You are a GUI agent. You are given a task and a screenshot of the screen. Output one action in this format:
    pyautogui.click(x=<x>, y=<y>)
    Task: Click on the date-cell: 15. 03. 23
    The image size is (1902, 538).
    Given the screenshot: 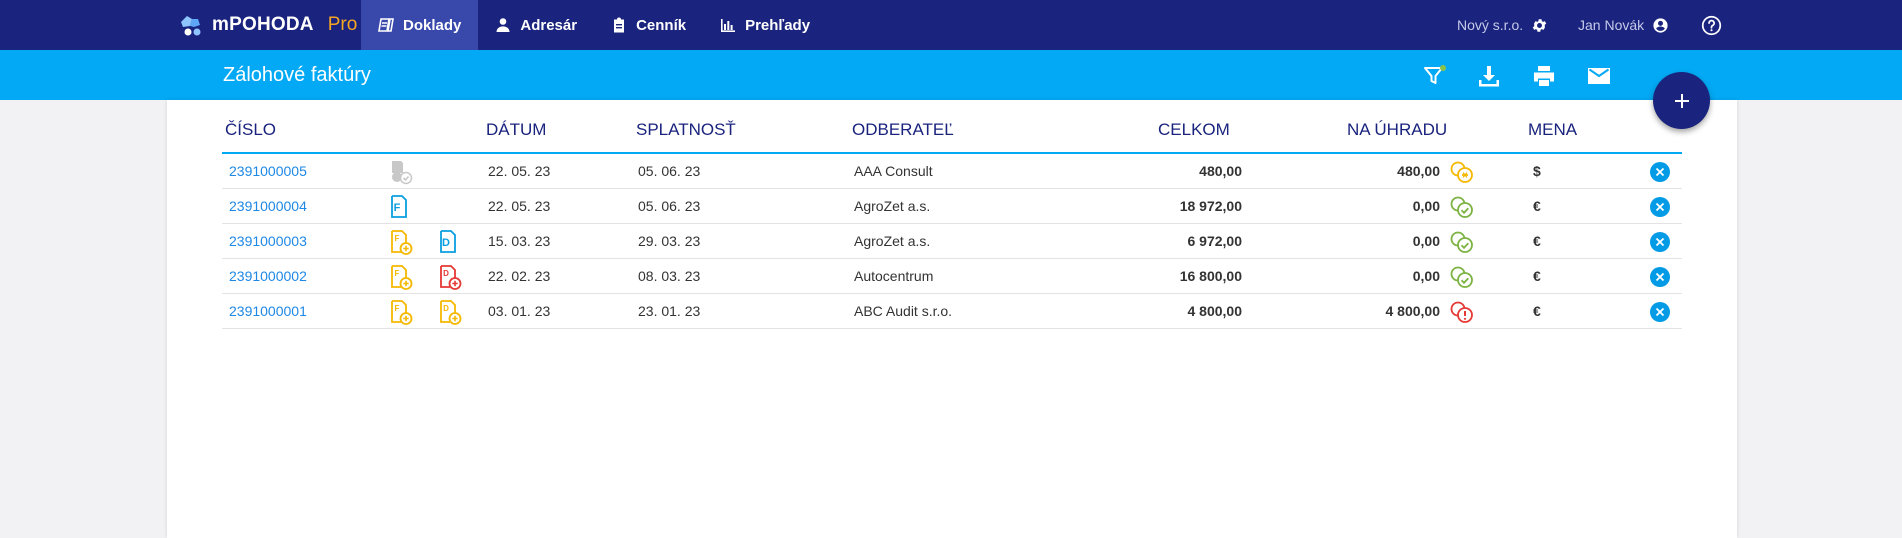 What is the action you would take?
    pyautogui.click(x=519, y=241)
    